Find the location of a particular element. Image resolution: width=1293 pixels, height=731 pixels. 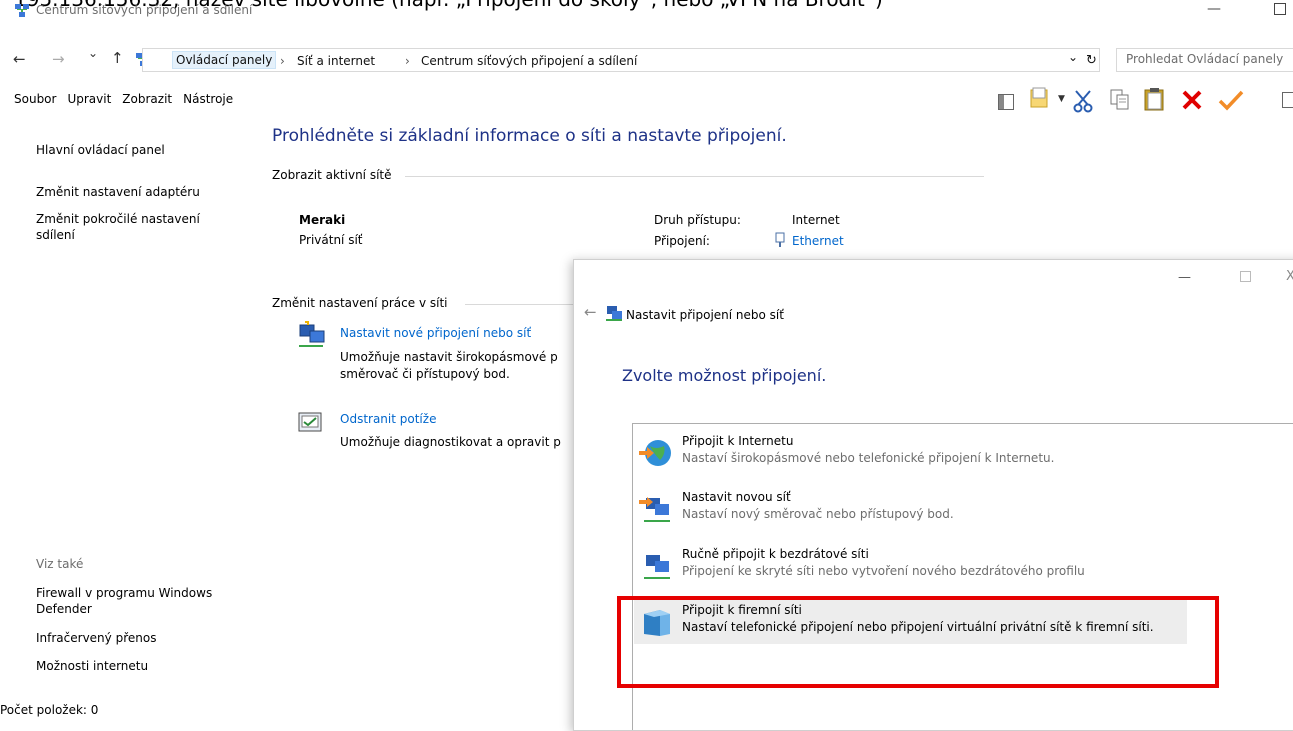

menu-bar: Soubor Upravit Zobrazit Nástroje is located at coordinates (129, 99).